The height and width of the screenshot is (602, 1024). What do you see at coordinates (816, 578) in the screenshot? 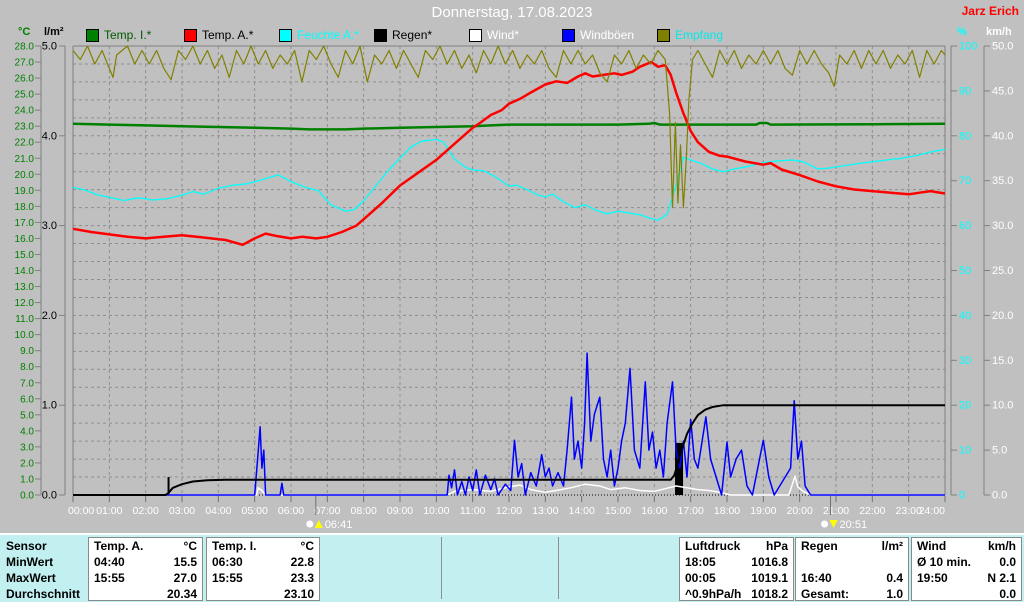
I see `cell-time: 16:40` at bounding box center [816, 578].